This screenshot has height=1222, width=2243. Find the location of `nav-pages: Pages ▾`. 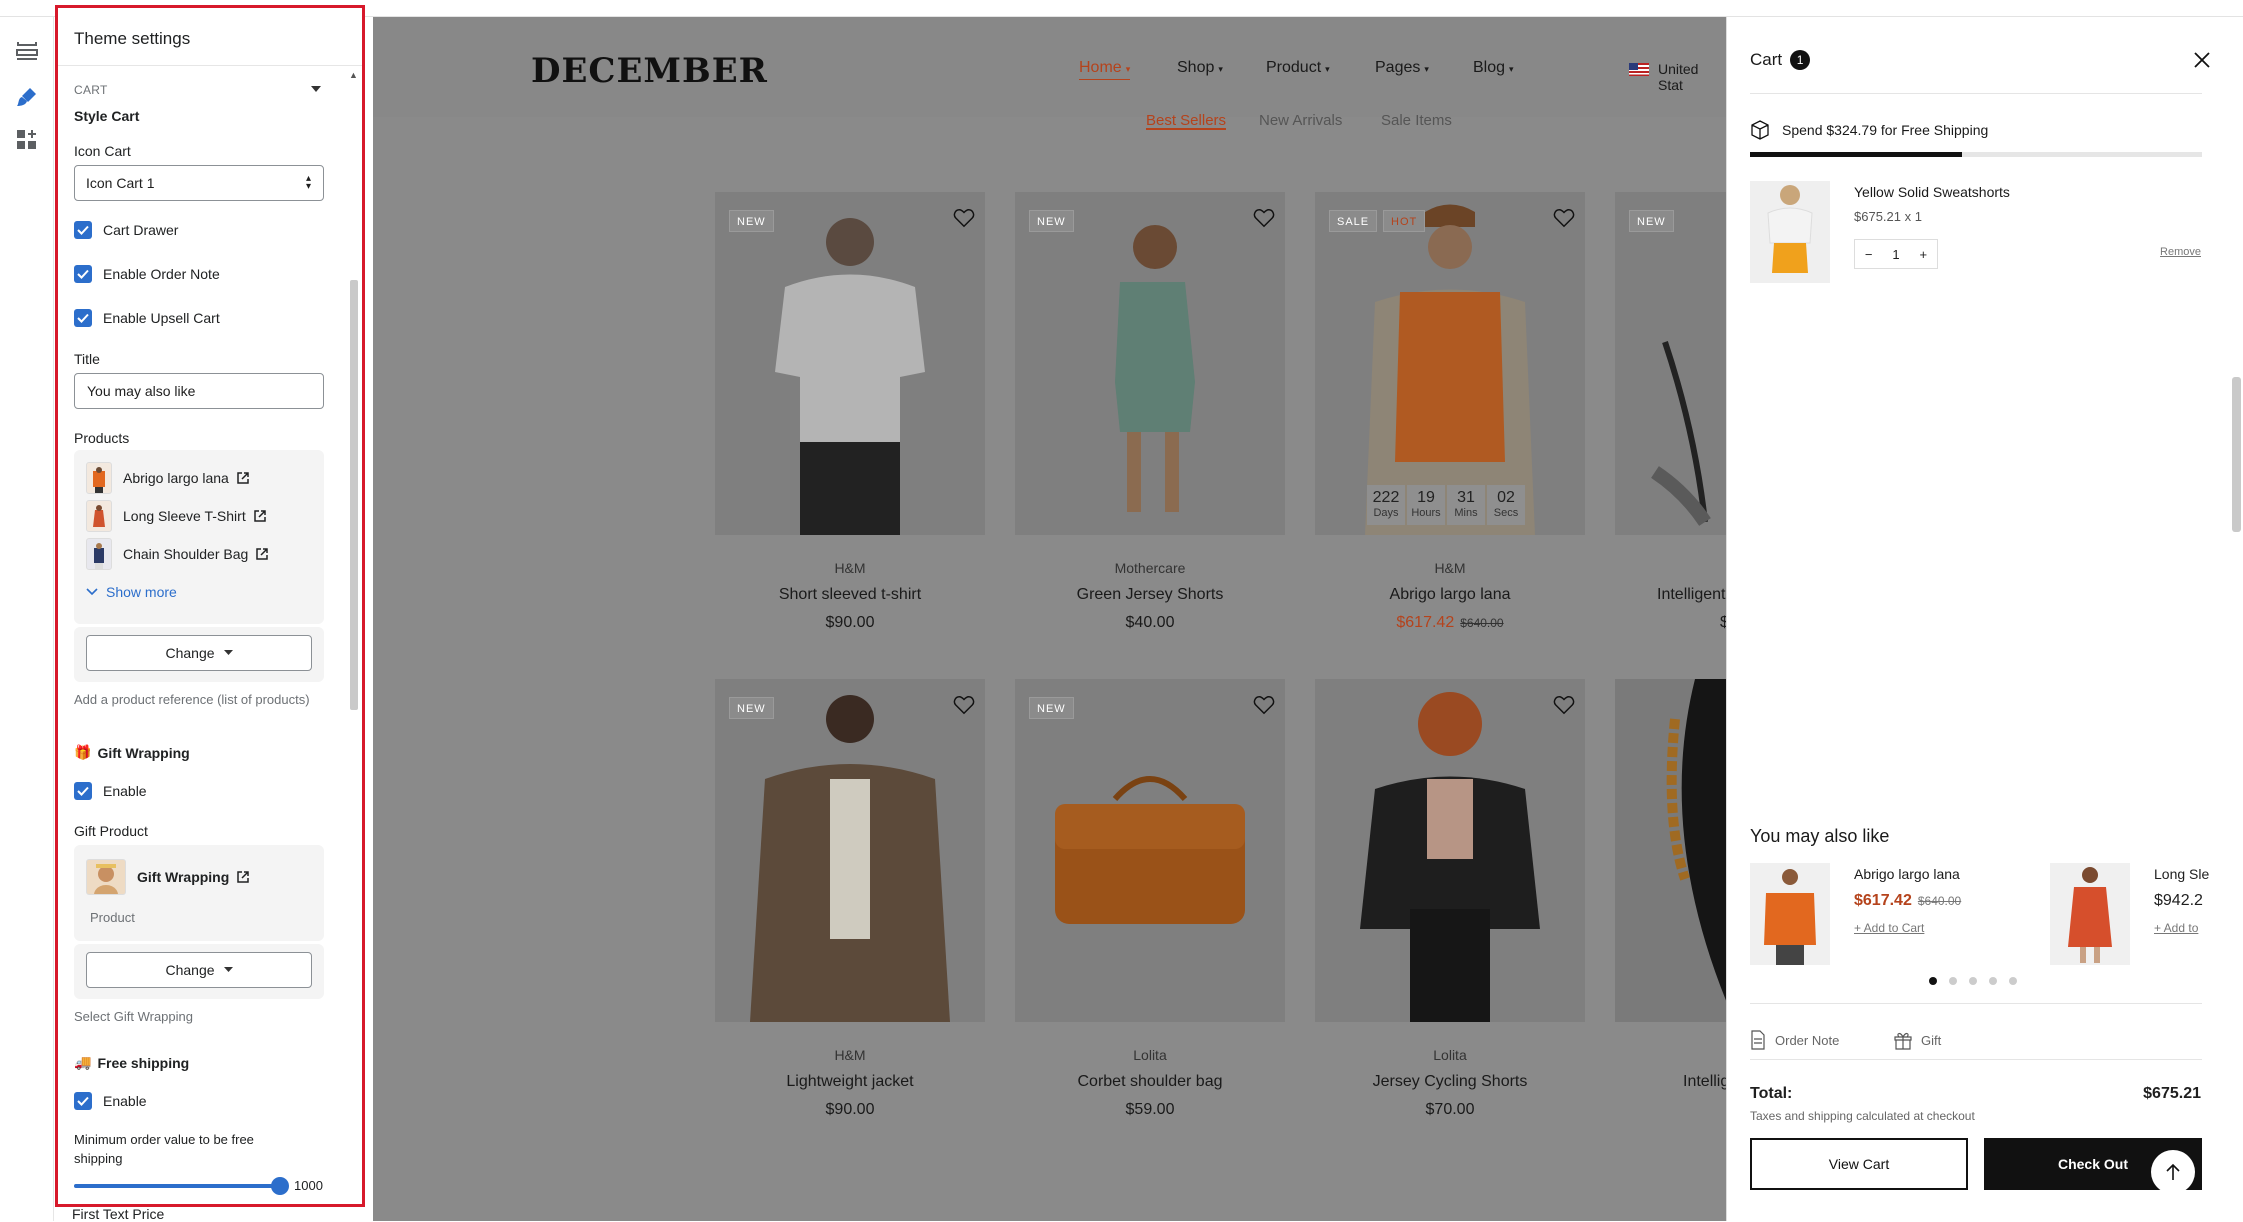

nav-pages: Pages ▾ is located at coordinates (1402, 68).